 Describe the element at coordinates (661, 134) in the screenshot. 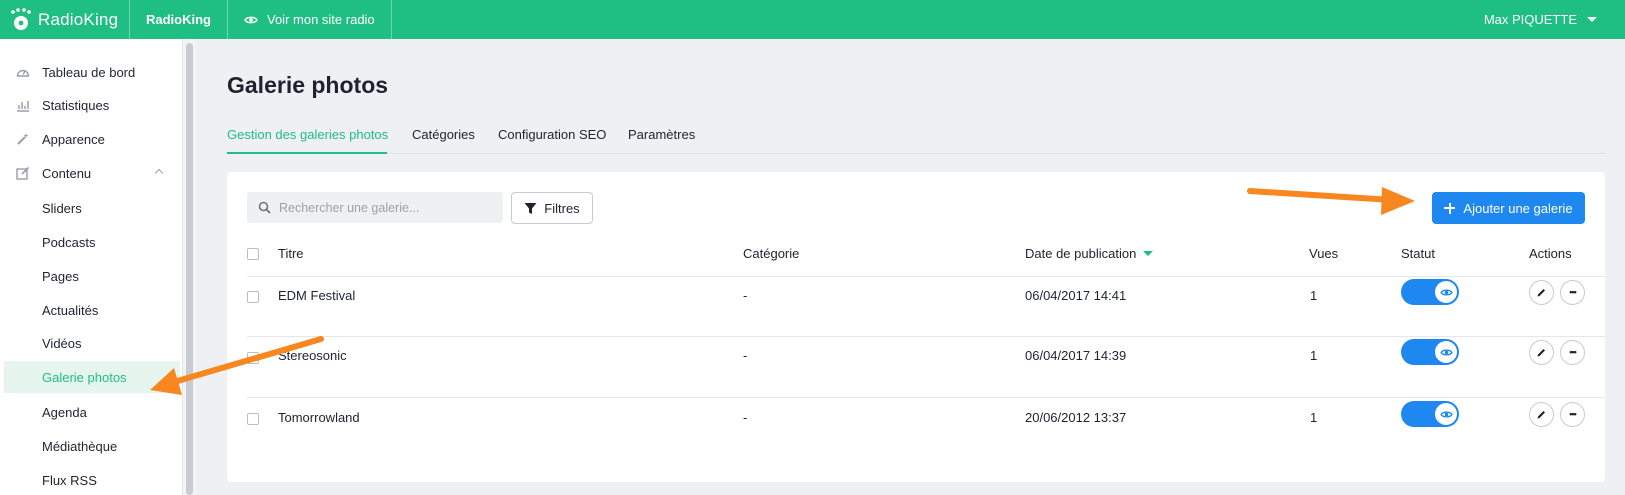

I see `tab-settings: Paramètres` at that location.